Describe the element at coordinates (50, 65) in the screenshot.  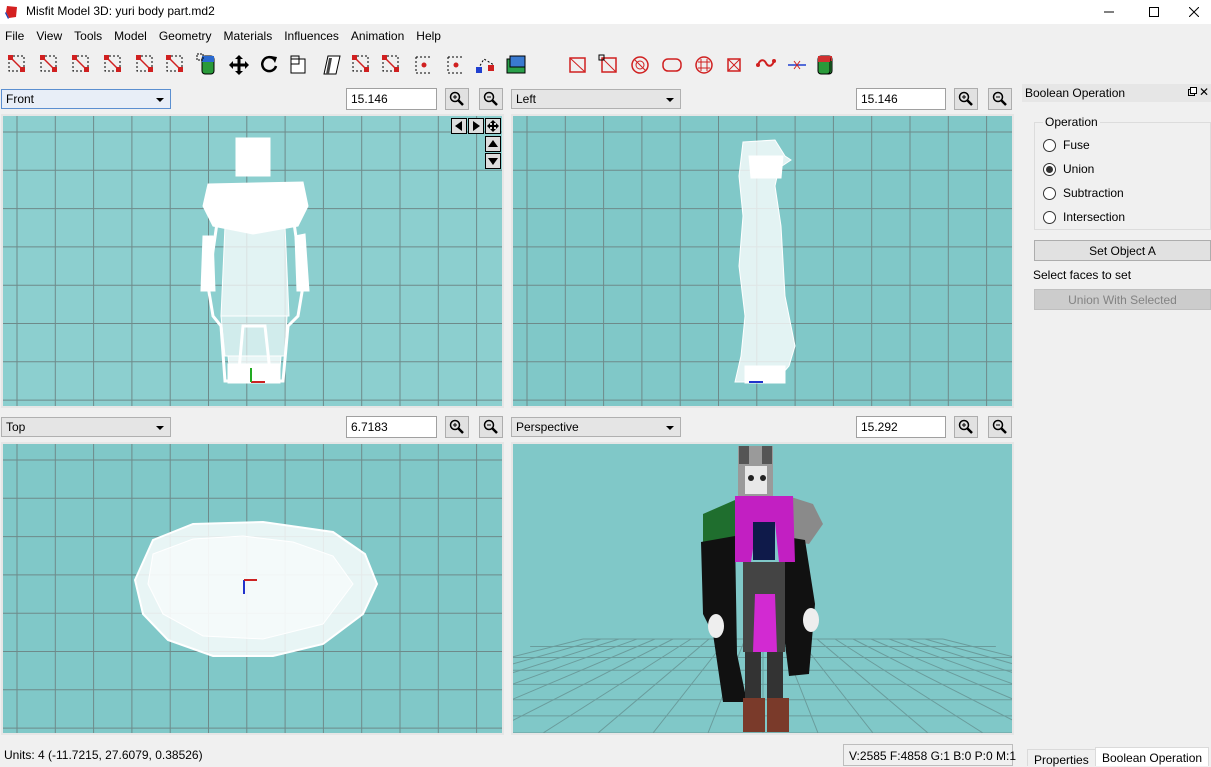
I see `select-faces-icon` at that location.